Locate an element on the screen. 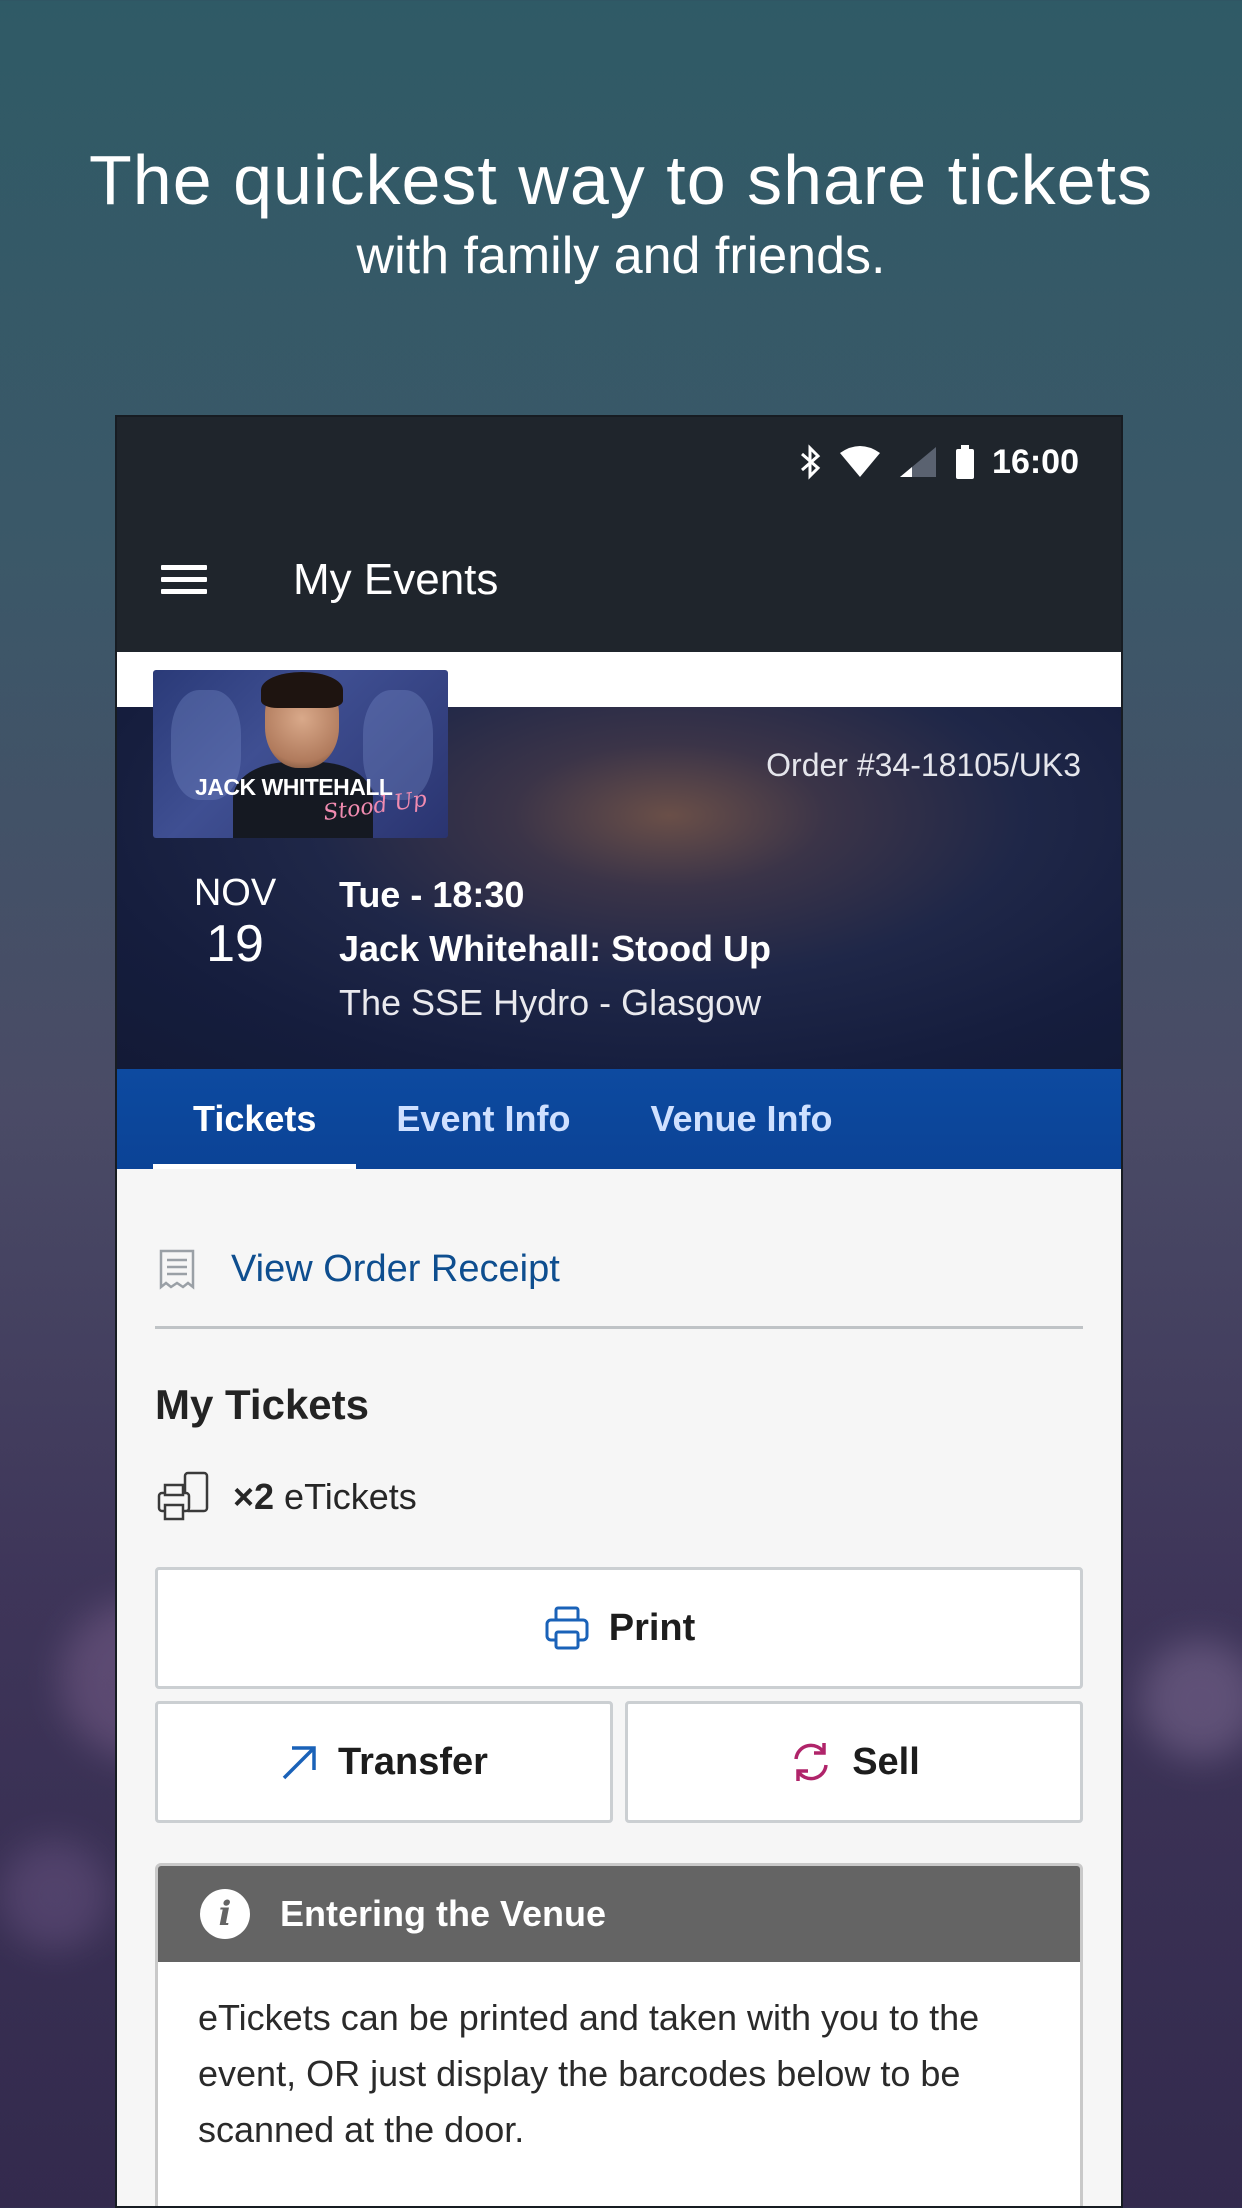 The width and height of the screenshot is (1242, 2208). card-title: Entering the Venue is located at coordinates (443, 1913).